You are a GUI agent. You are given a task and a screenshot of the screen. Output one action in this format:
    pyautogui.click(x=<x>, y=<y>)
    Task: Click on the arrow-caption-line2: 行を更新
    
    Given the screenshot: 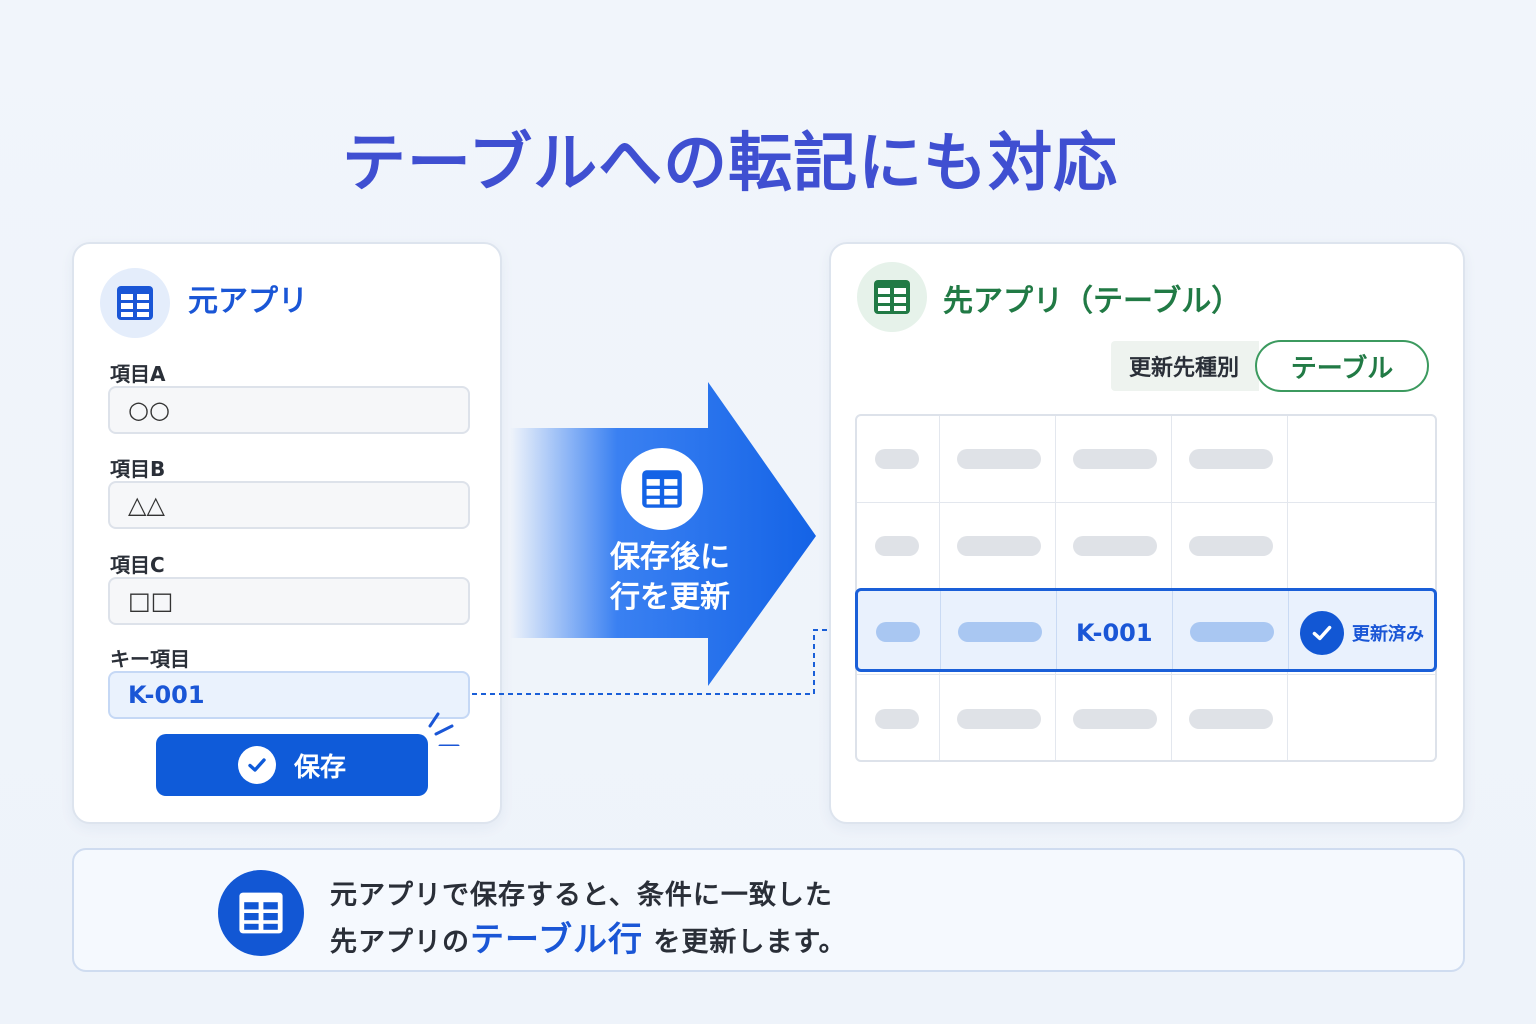 What is the action you would take?
    pyautogui.click(x=670, y=597)
    